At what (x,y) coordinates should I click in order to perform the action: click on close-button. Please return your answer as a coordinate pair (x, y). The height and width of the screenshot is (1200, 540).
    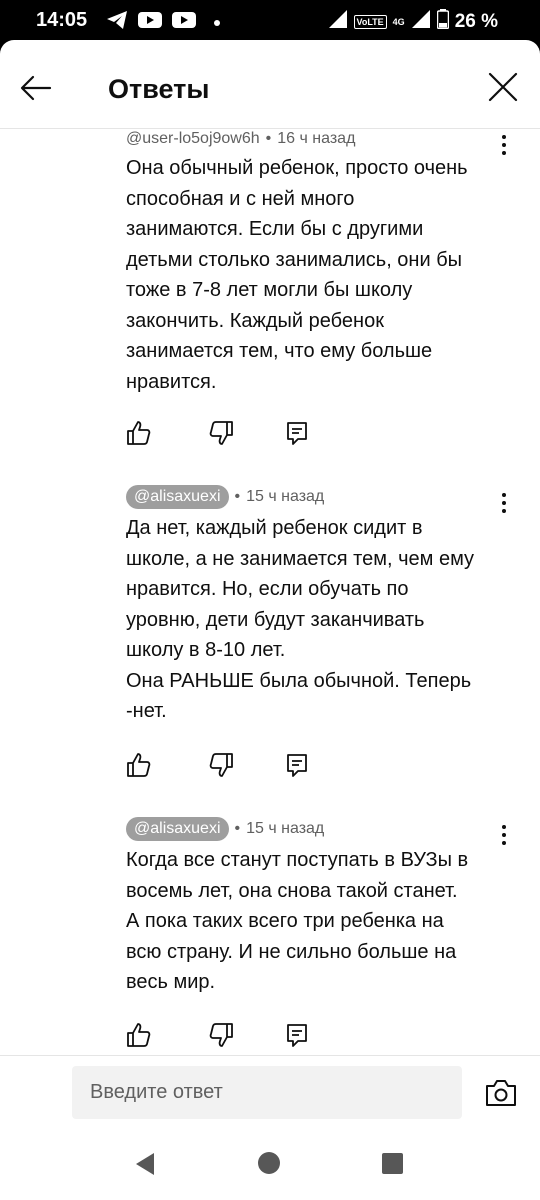
    Looking at the image, I should click on (503, 87).